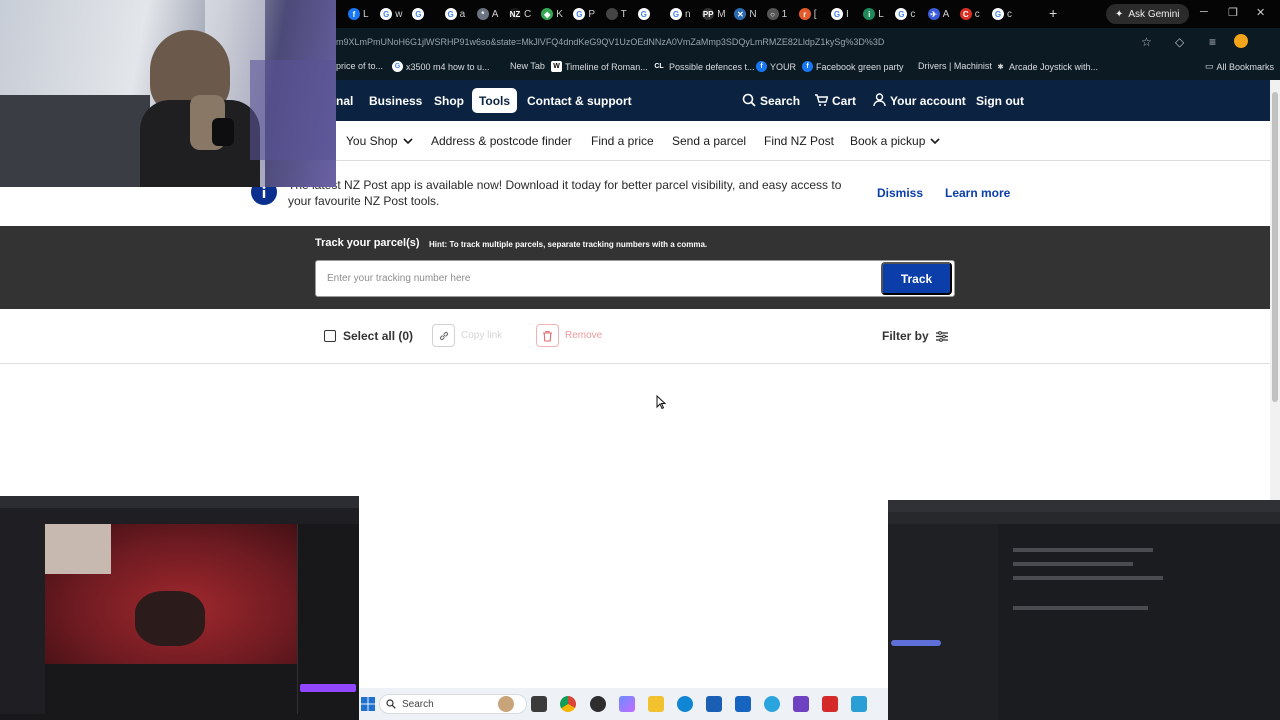 Image resolution: width=1280 pixels, height=720 pixels. I want to click on bookmark-item: New Tab, so click(527, 66).